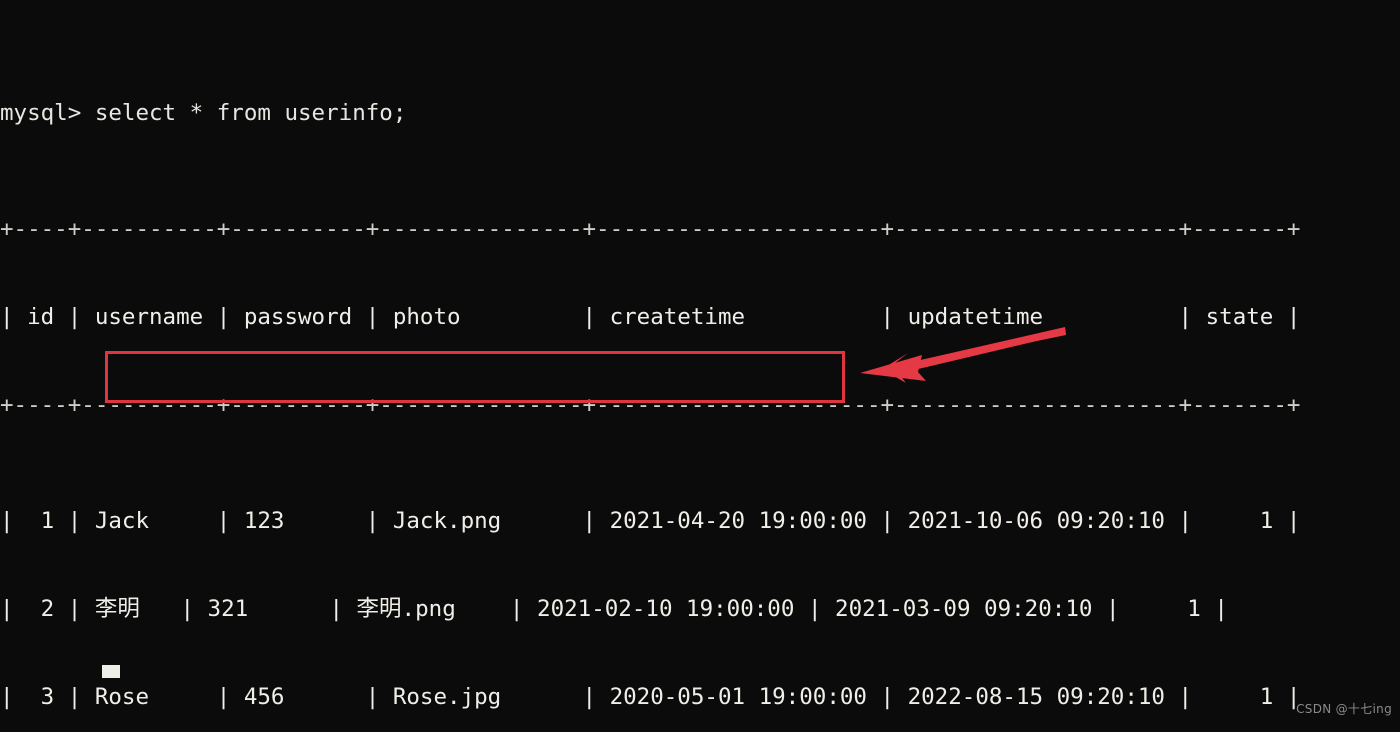 The width and height of the screenshot is (1400, 732). I want to click on watermark-label: CSDN @十七ing, so click(1344, 708).